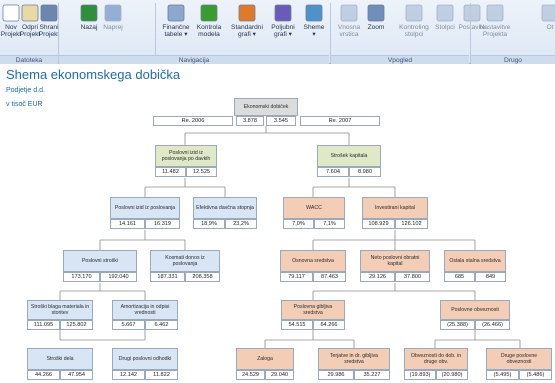 This screenshot has width=555, height=383. Describe the element at coordinates (329, 277) in the screenshot. I see `node-osnovna-value-2: 87.463` at that location.